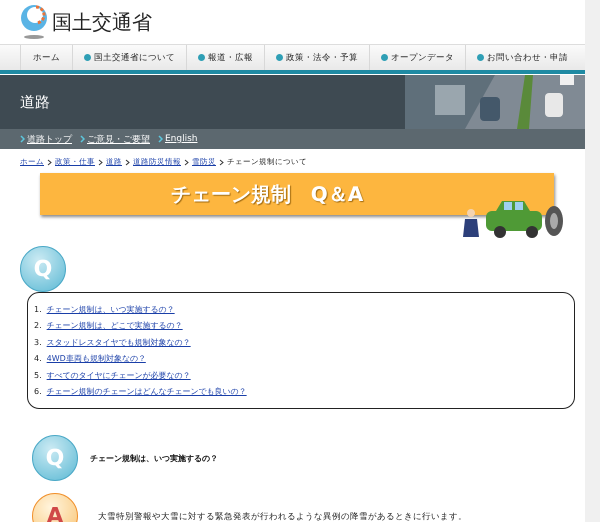  I want to click on subnav-link: ご意見・ご要望, so click(118, 139).